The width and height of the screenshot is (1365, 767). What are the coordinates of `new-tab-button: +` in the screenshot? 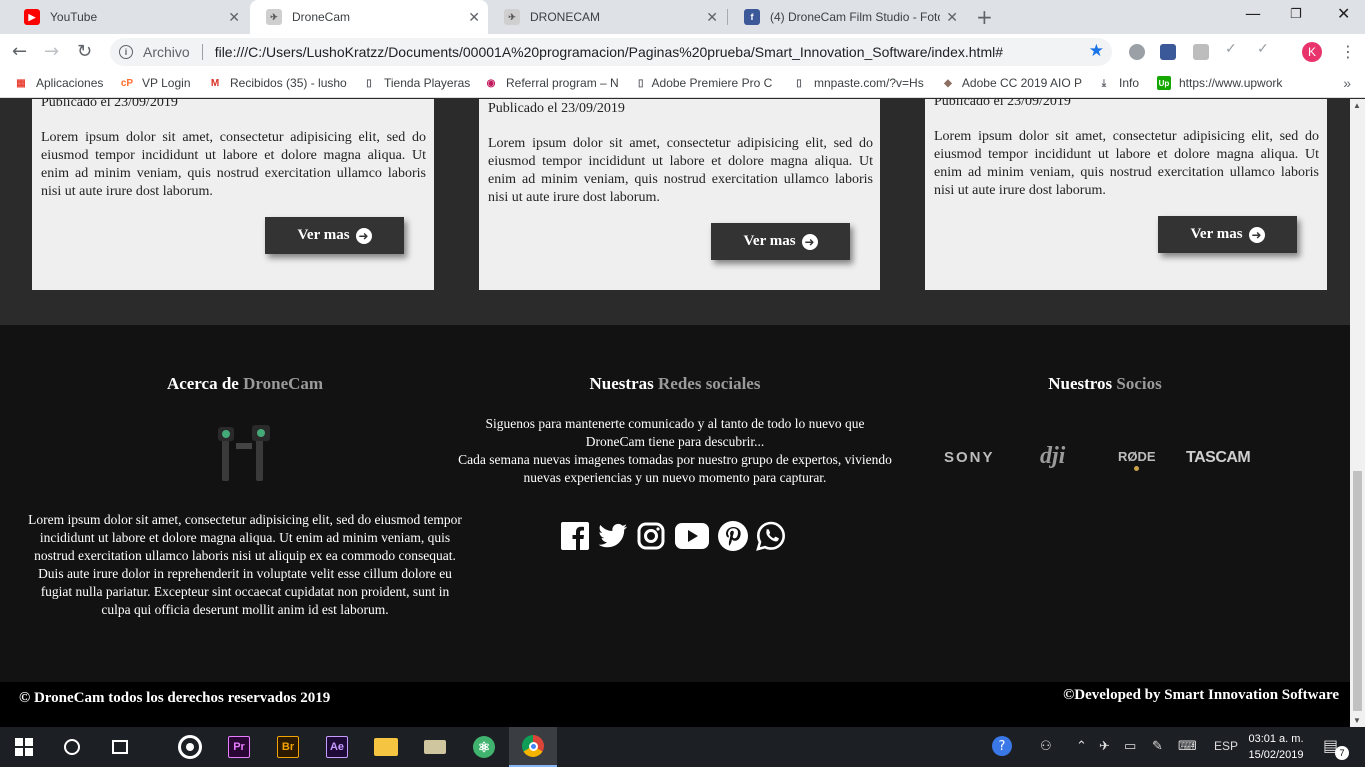 It's located at (984, 17).